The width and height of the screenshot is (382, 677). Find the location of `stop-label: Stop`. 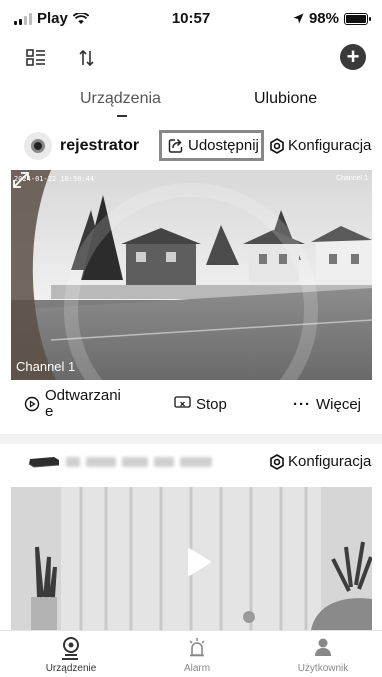

stop-label: Stop is located at coordinates (211, 404).